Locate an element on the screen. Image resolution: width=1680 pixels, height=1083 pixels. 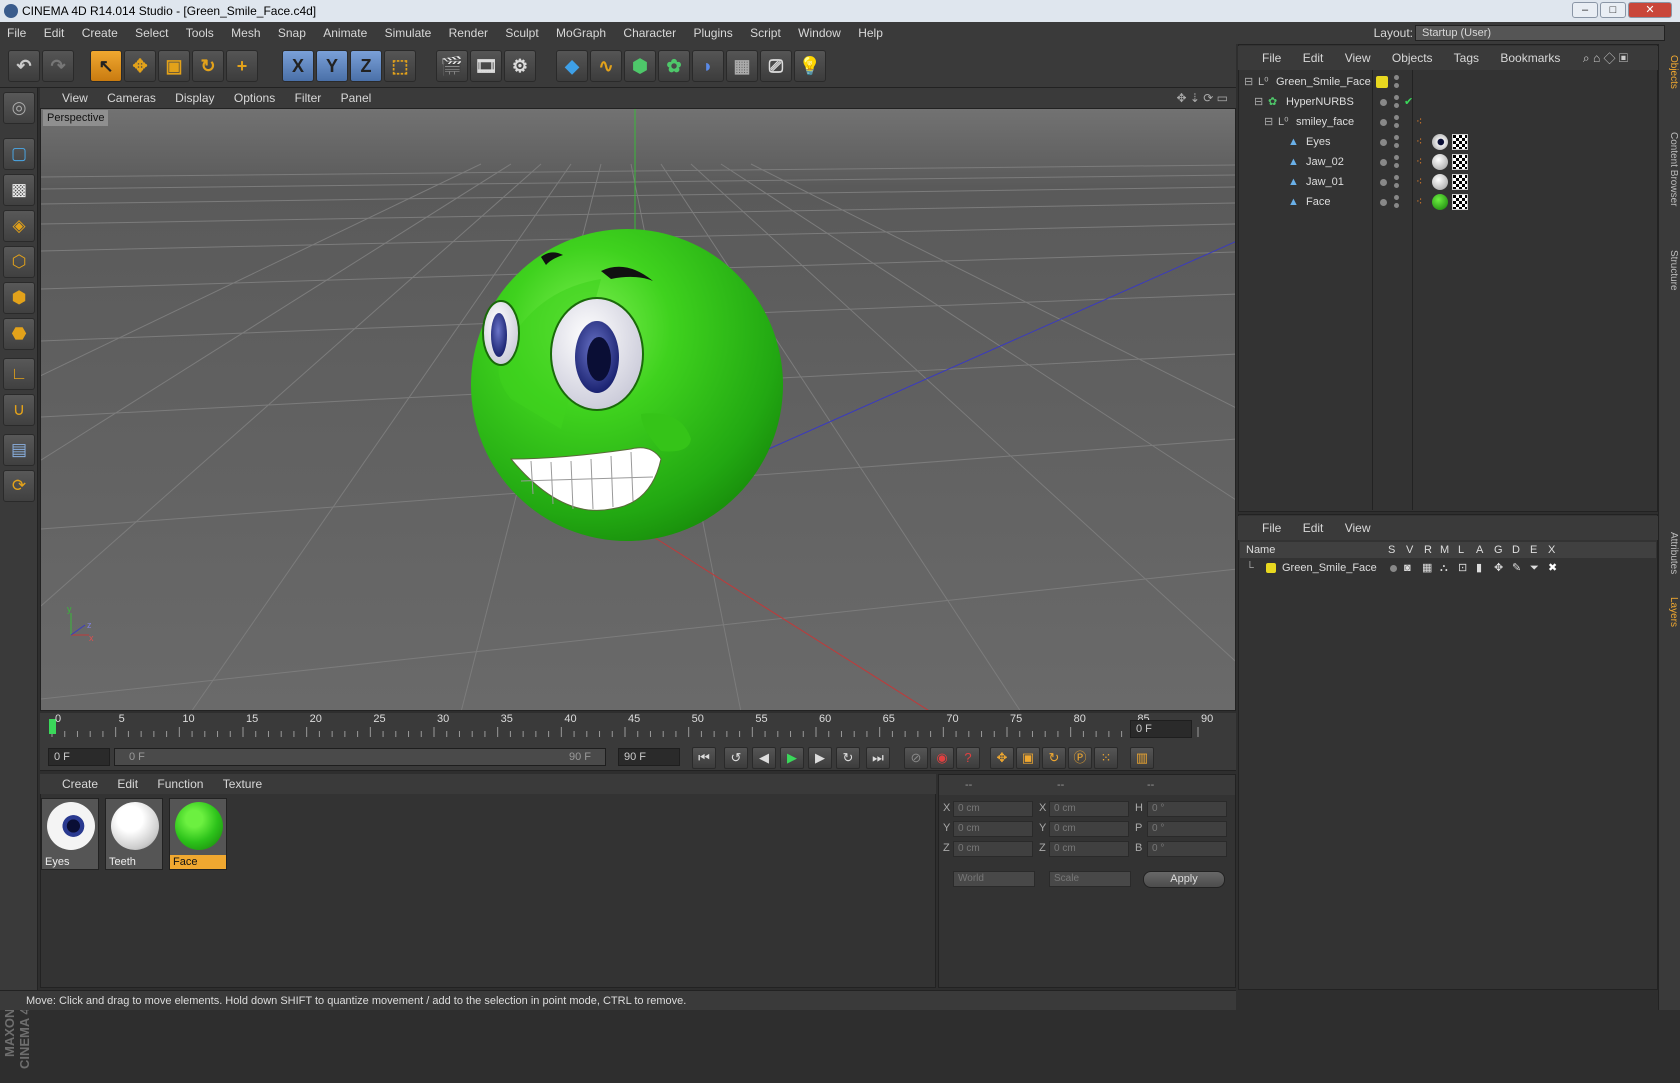
rotation-h-field: 0 ° is located at coordinates (1187, 809).